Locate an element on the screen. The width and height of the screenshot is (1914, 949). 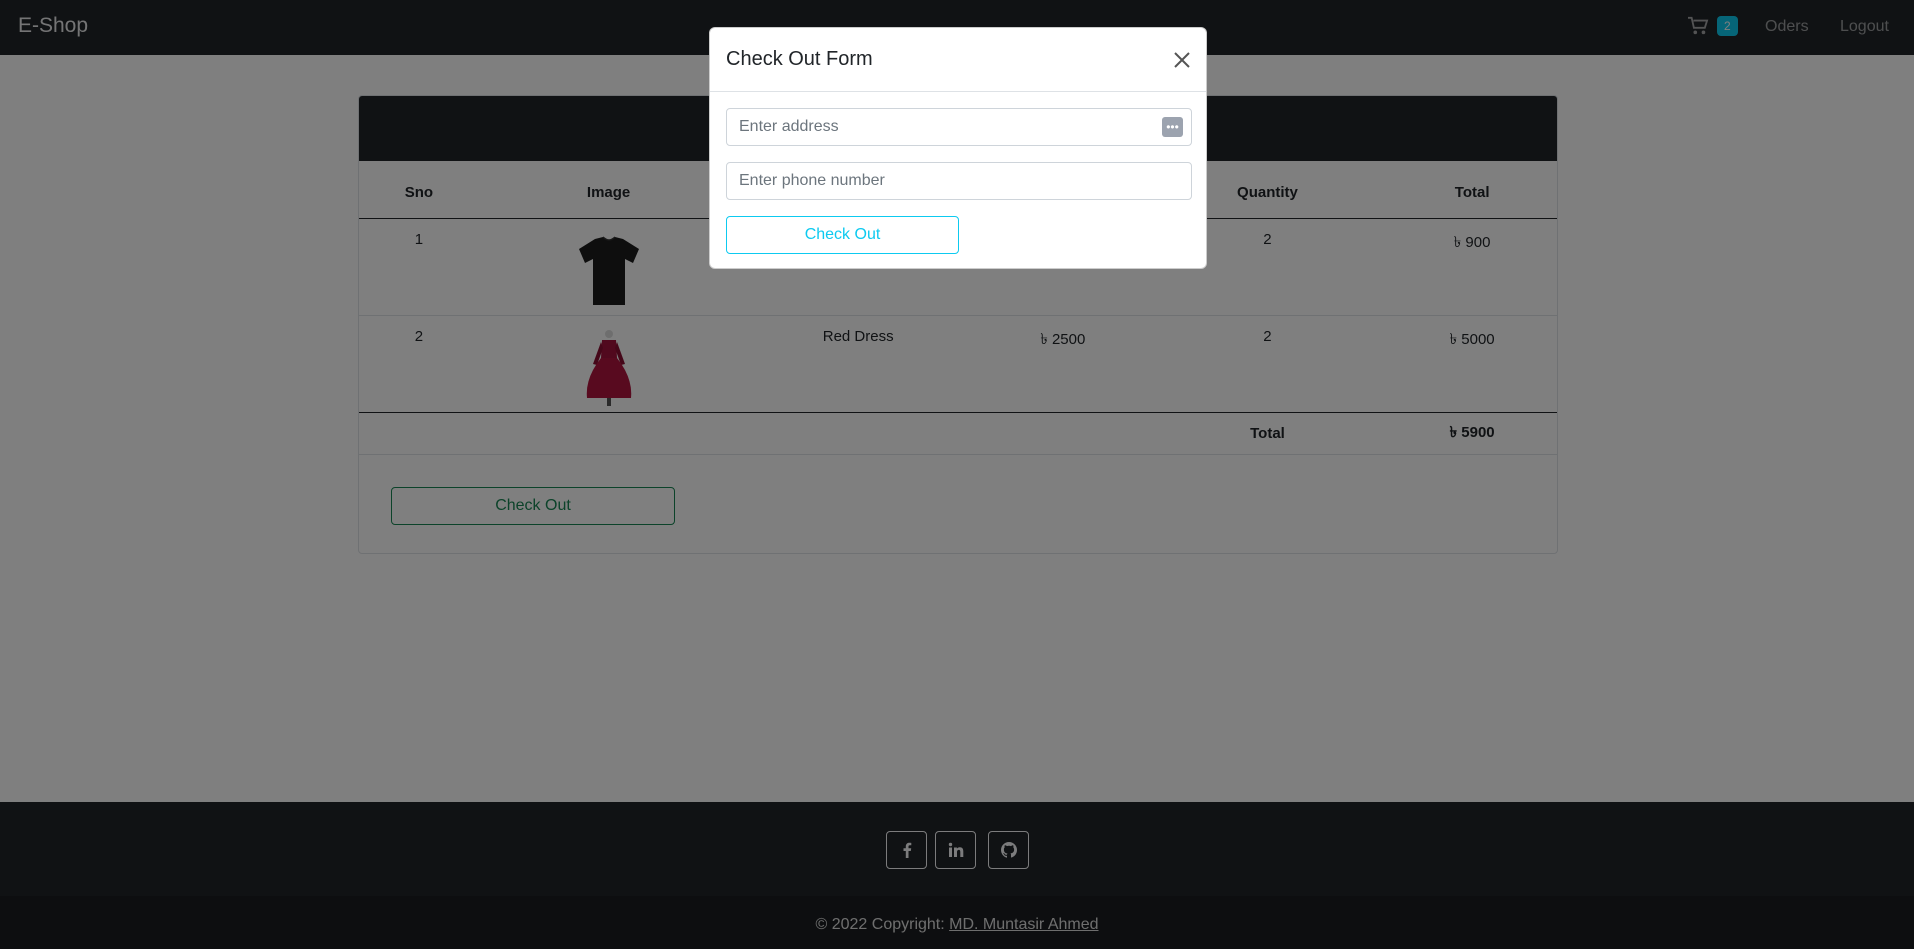
modal-header: Check Out Form is located at coordinates (958, 60).